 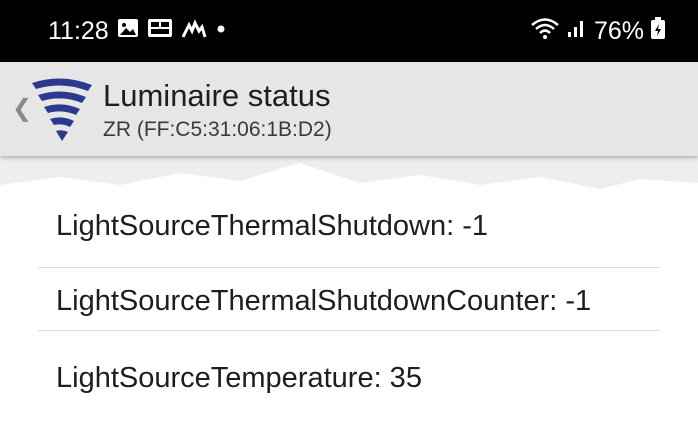 I want to click on dot-icon, so click(x=221, y=31).